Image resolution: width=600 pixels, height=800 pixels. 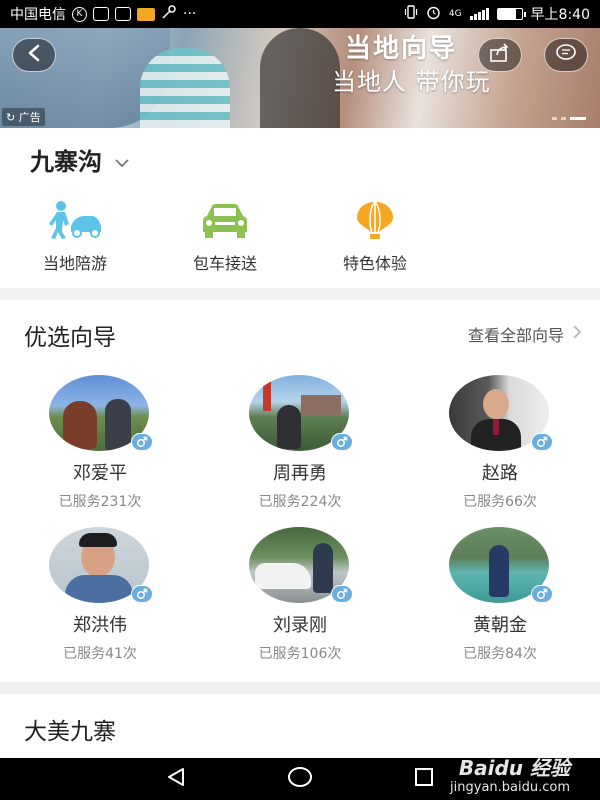 What do you see at coordinates (74, 263) in the screenshot?
I see `service-label: 当地陪游` at bounding box center [74, 263].